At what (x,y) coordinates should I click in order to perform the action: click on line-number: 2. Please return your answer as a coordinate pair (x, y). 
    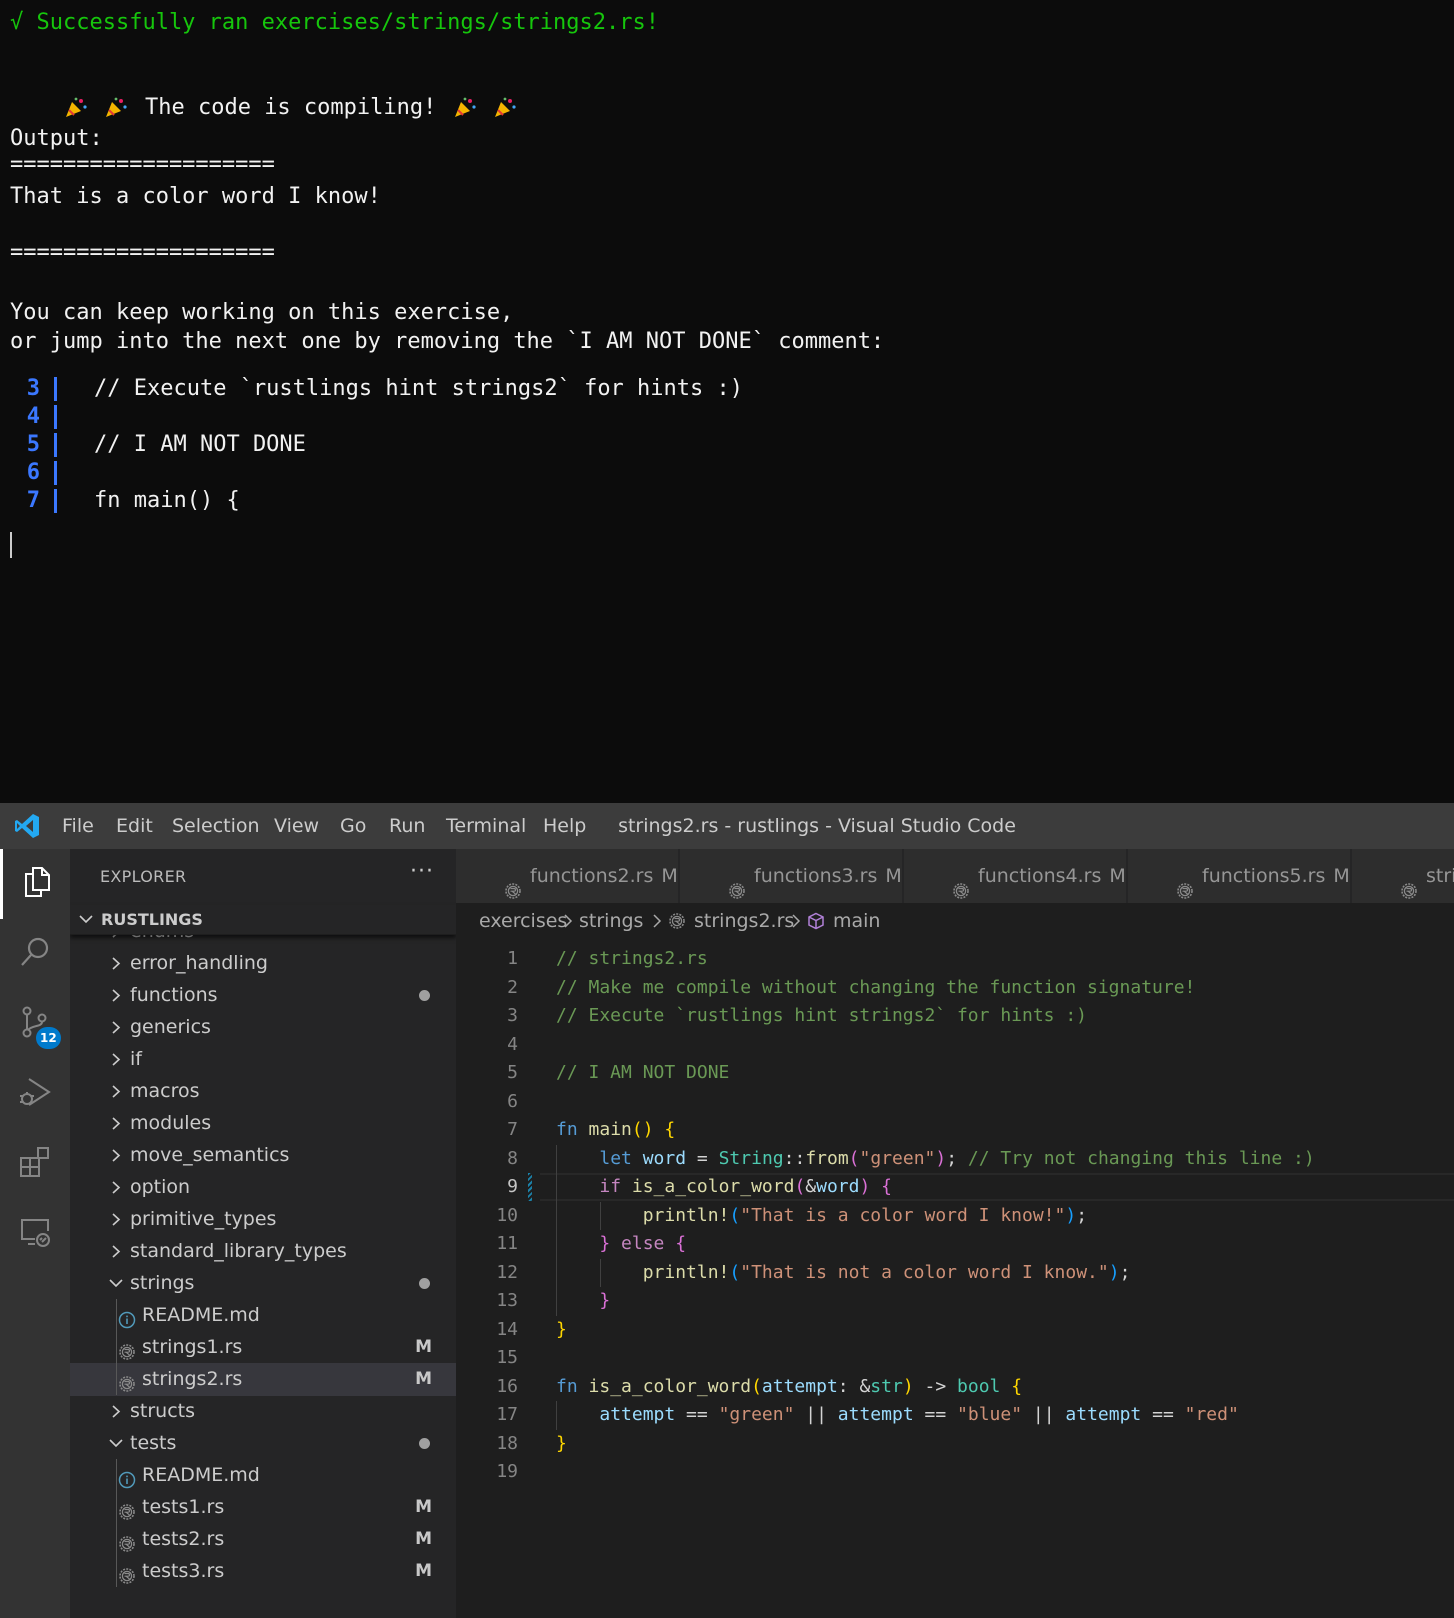
    Looking at the image, I should click on (512, 987).